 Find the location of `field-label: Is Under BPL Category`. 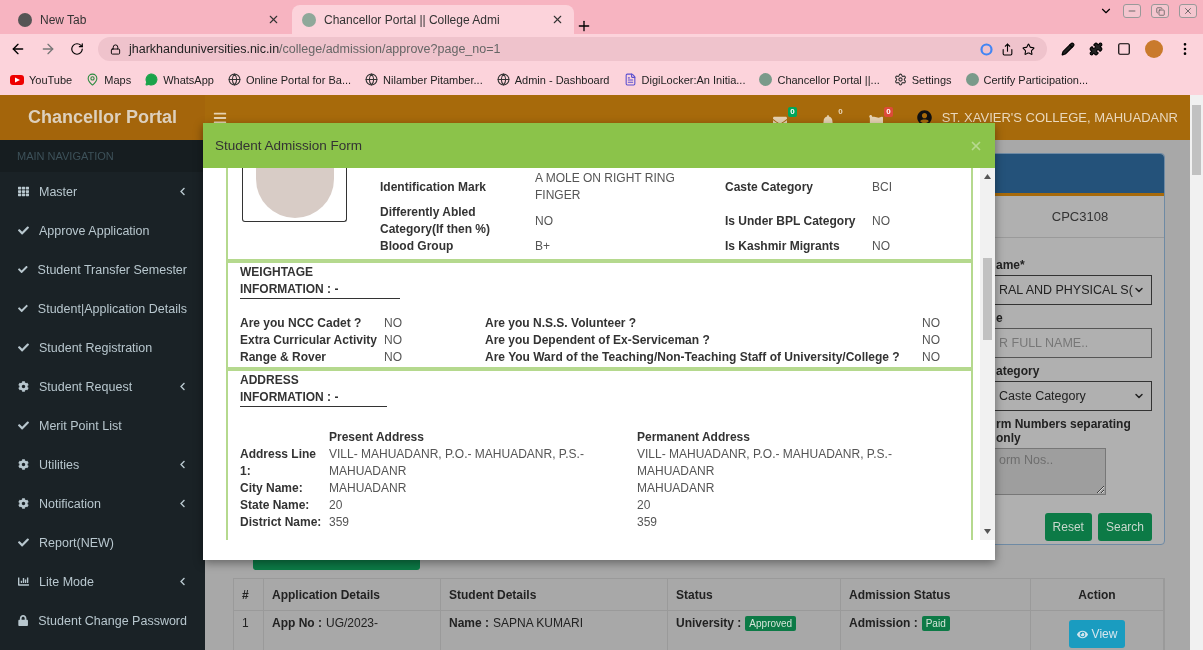

field-label: Is Under BPL Category is located at coordinates (791, 221).